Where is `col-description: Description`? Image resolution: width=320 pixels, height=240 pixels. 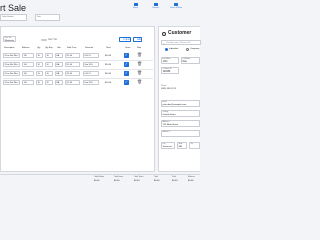
col-description: Description is located at coordinates (9, 47).